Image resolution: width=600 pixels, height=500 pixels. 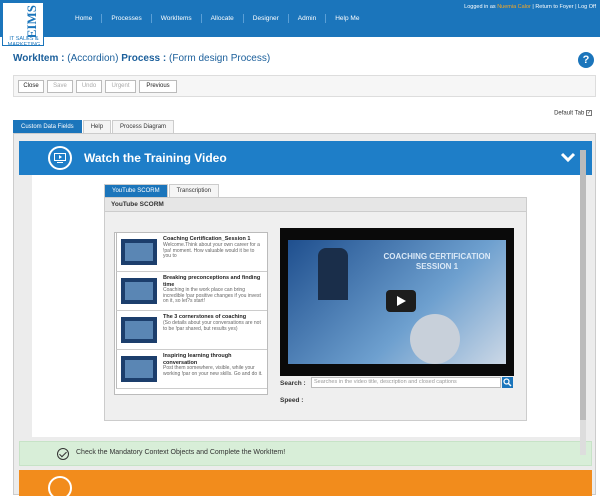 I want to click on nav-processes: Processes, so click(x=127, y=18).